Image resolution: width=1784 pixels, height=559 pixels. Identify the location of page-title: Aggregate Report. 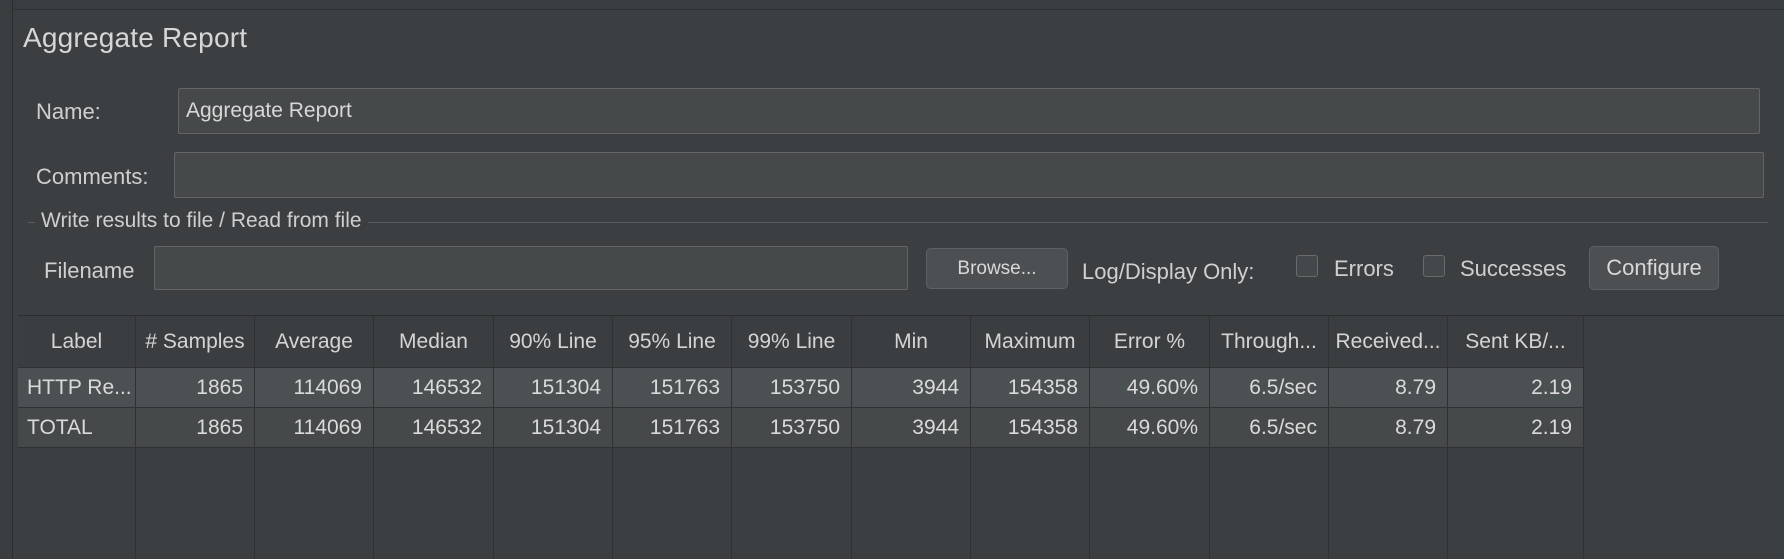
(135, 37).